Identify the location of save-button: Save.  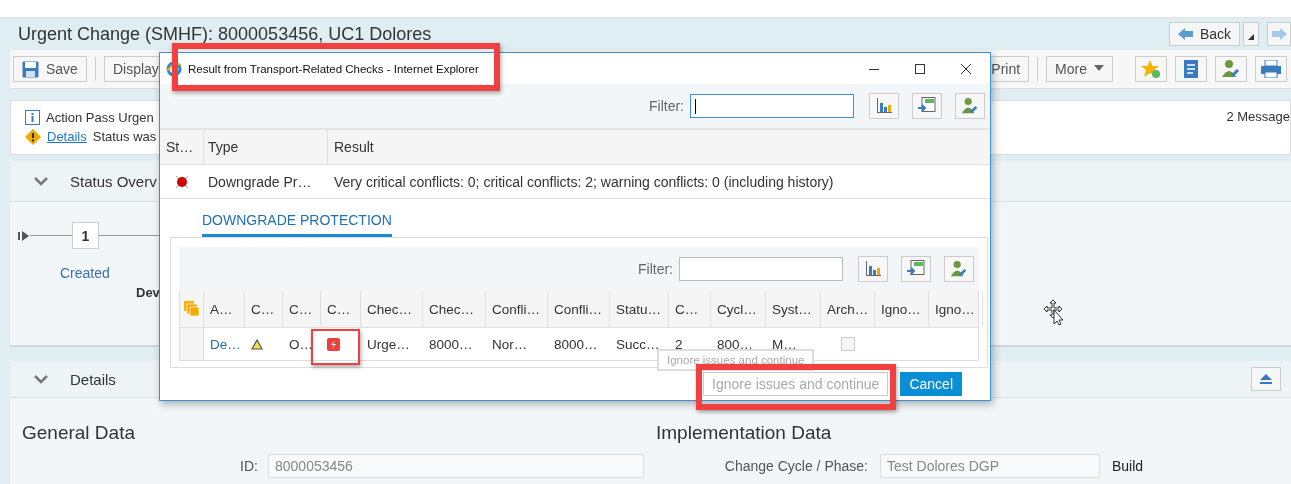
(50, 69).